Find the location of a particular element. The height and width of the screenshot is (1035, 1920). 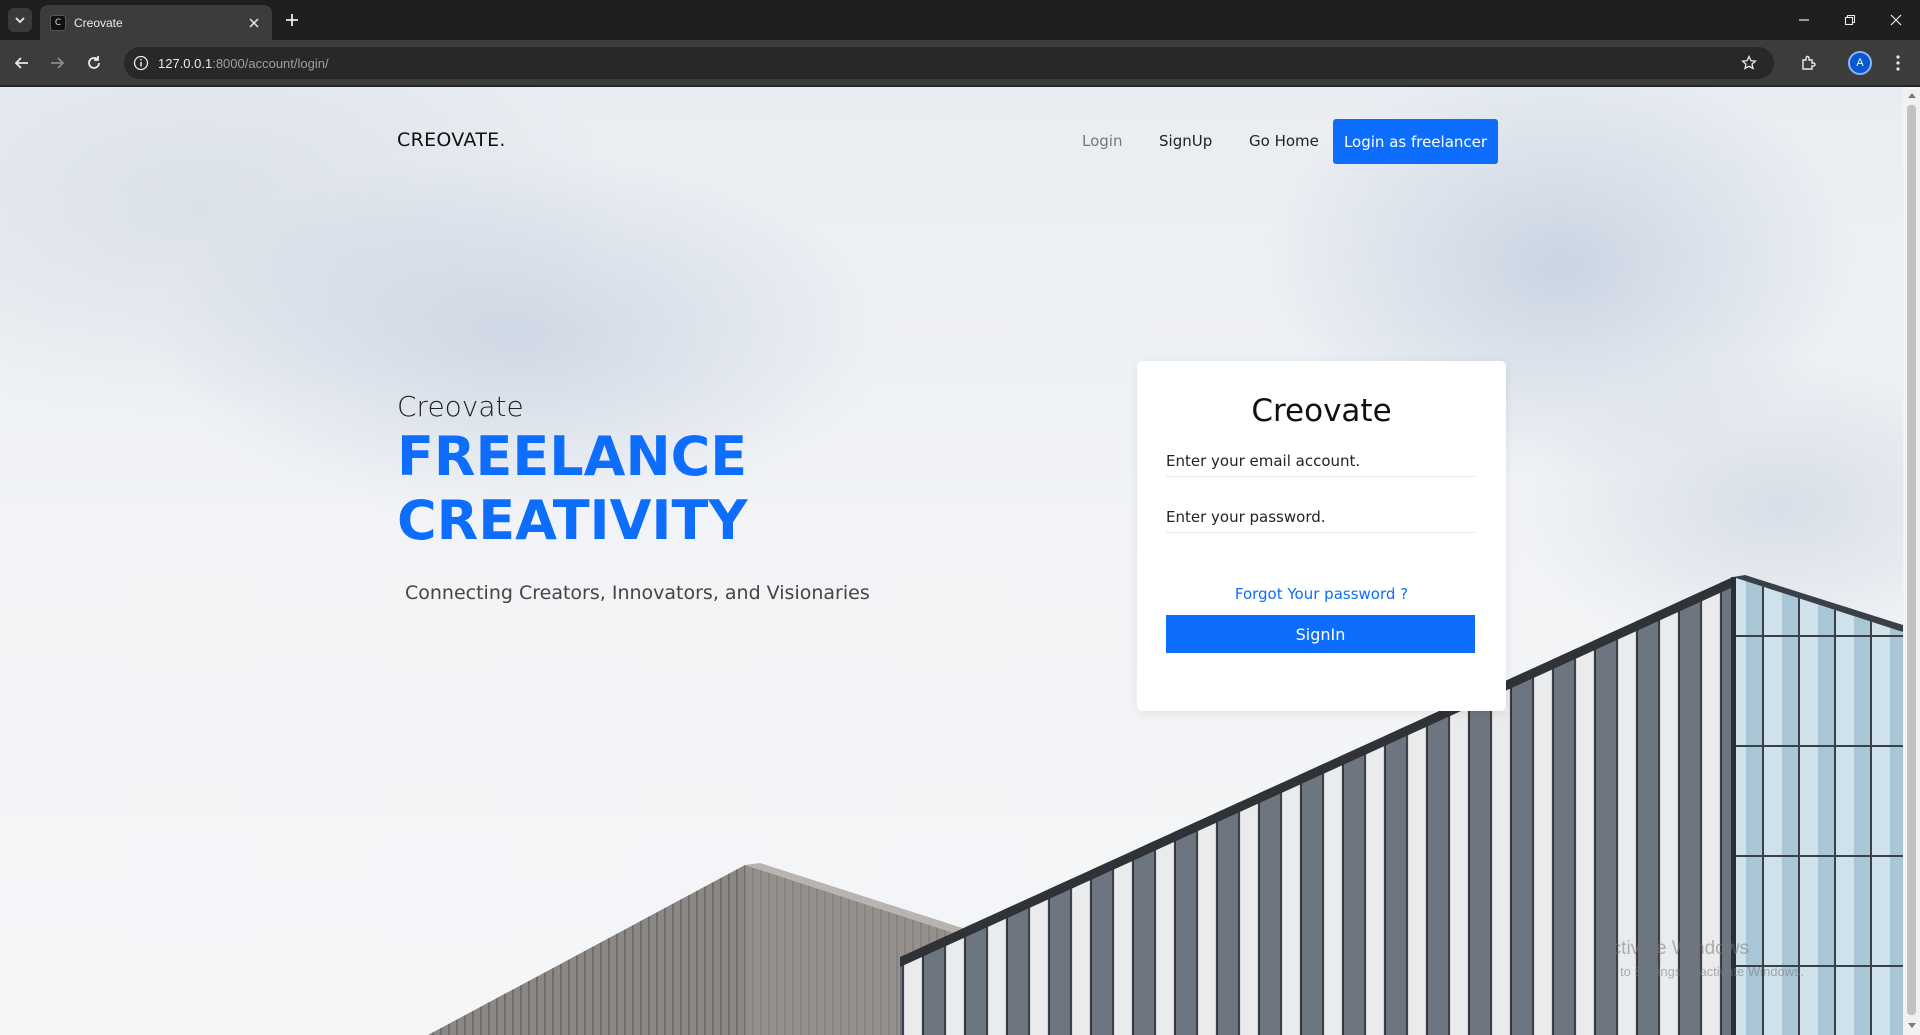

bookmark-star-icon is located at coordinates (1749, 63).